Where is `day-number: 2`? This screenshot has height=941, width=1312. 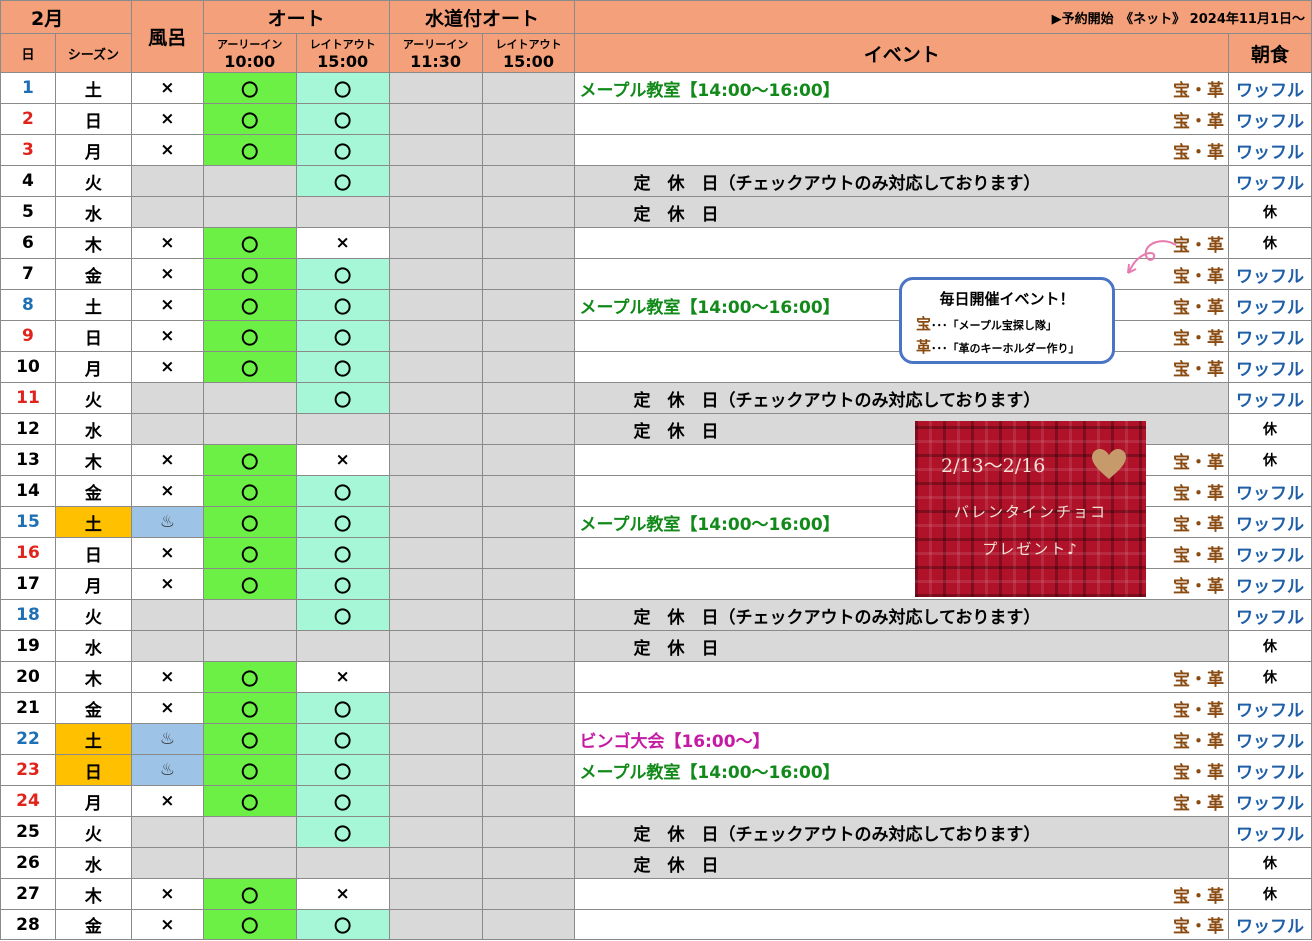 day-number: 2 is located at coordinates (28, 119).